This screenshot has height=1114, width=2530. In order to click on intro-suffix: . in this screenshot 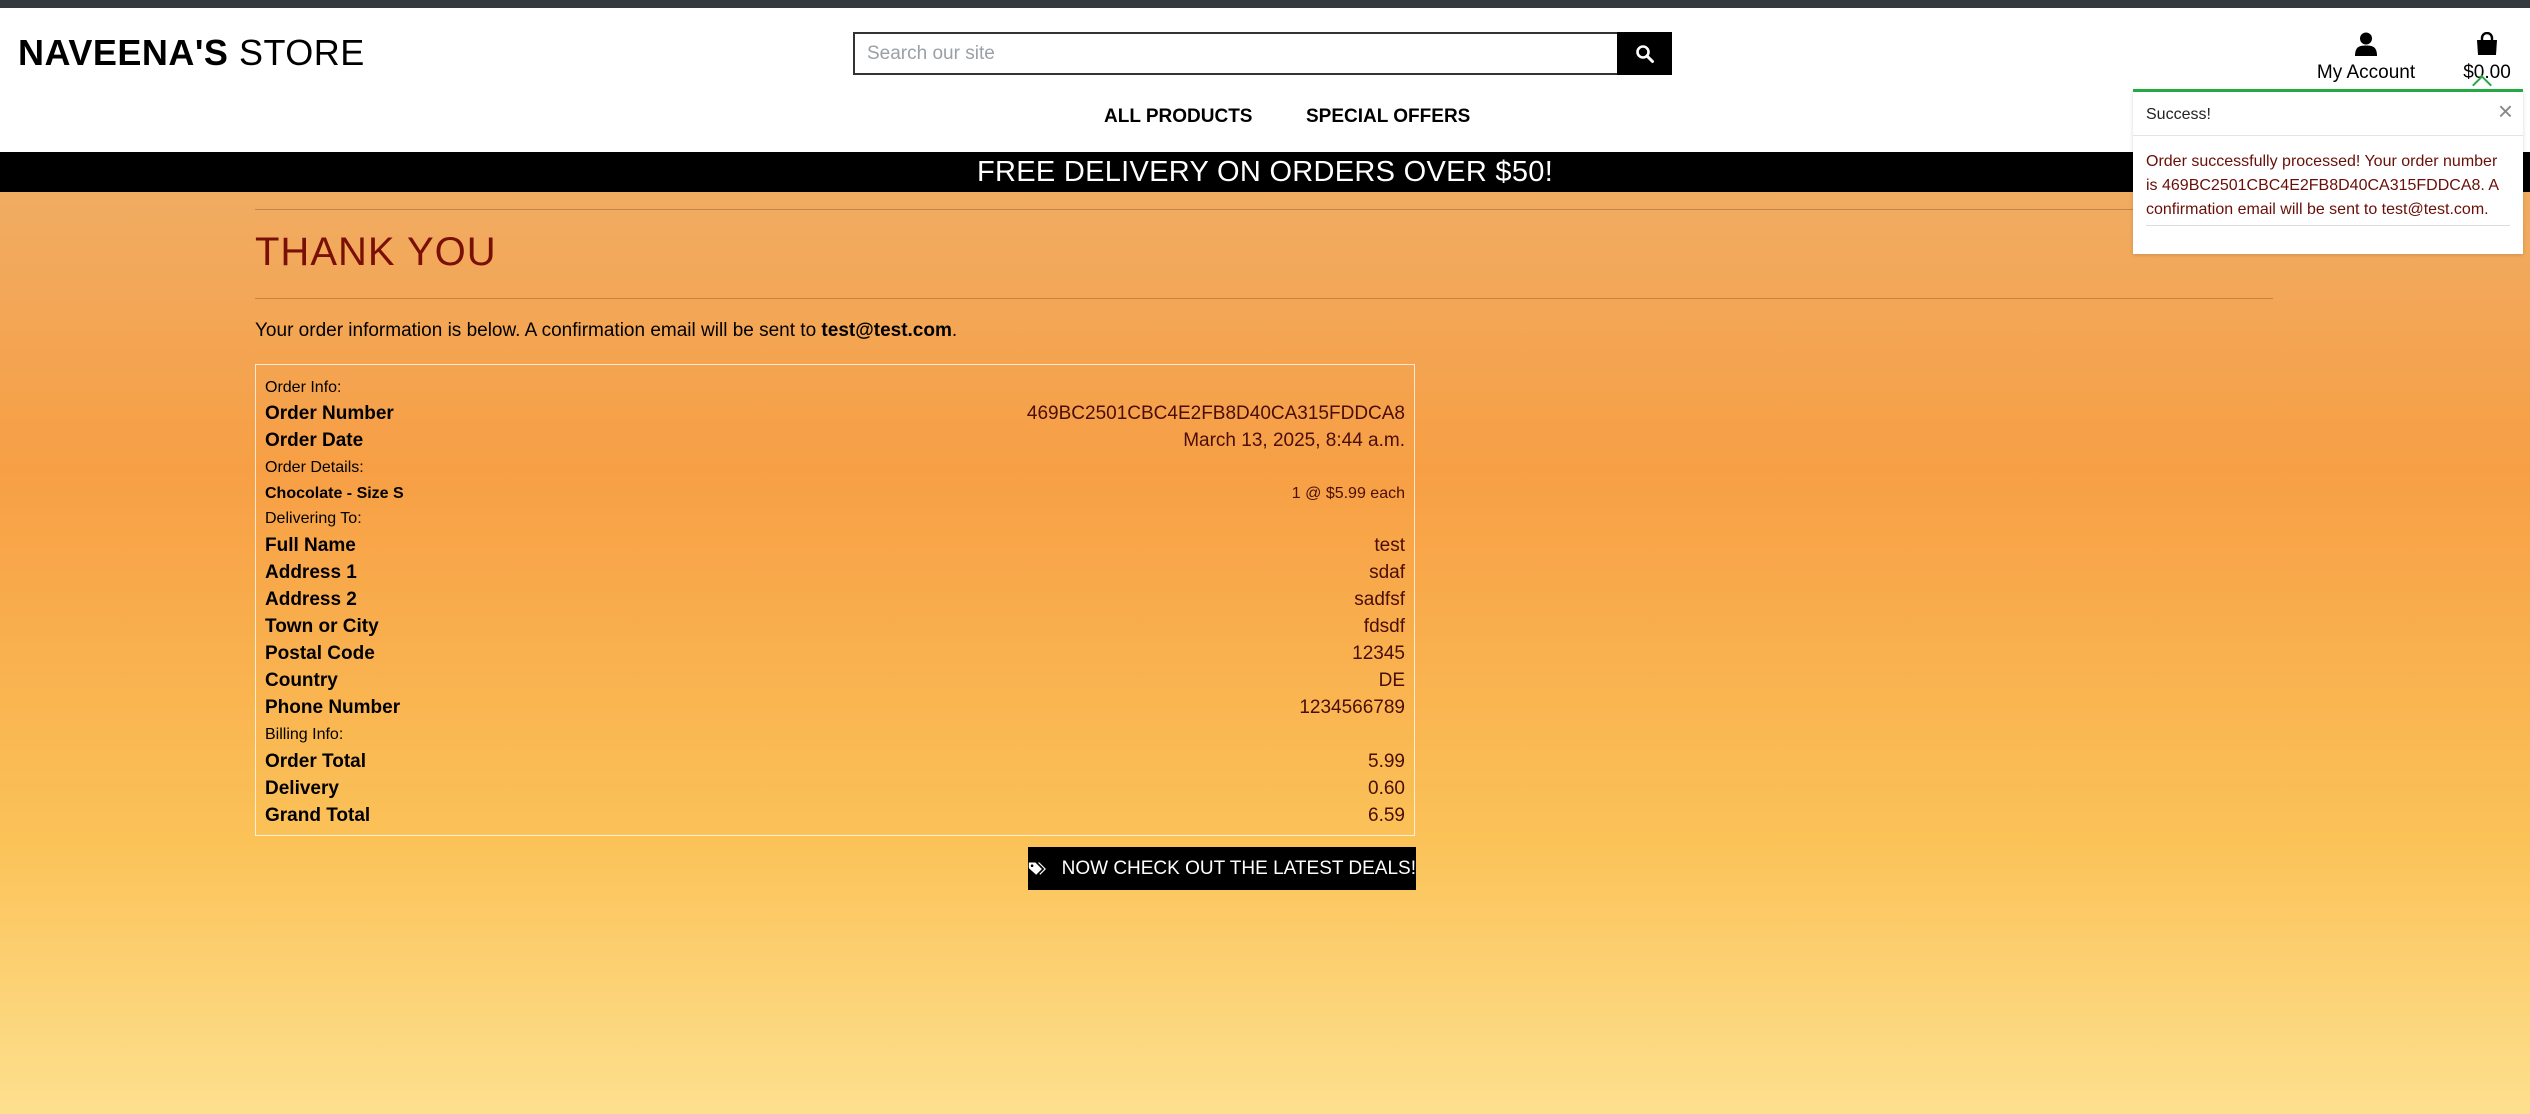, I will do `click(954, 330)`.